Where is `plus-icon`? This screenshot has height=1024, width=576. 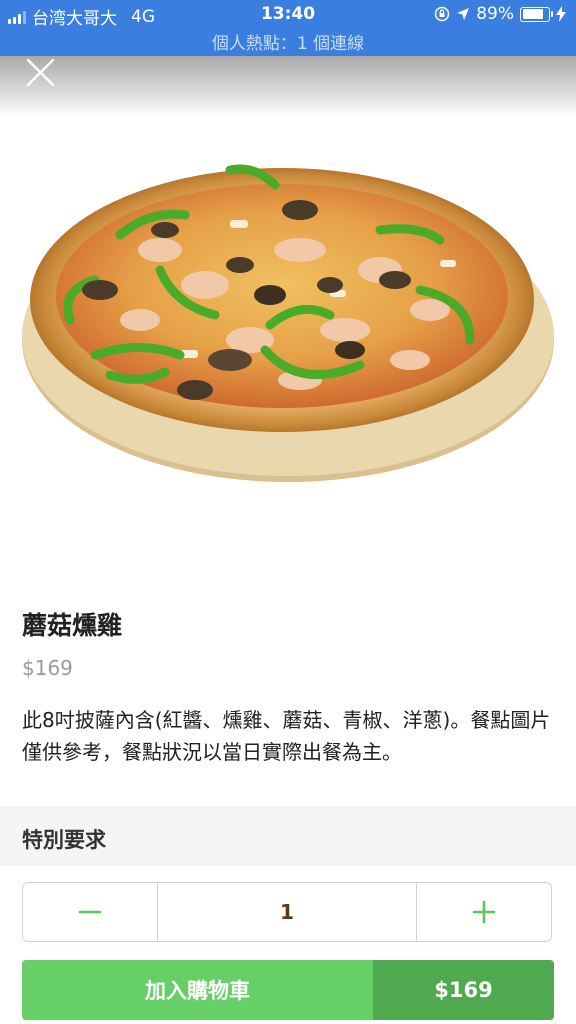
plus-icon is located at coordinates (484, 912).